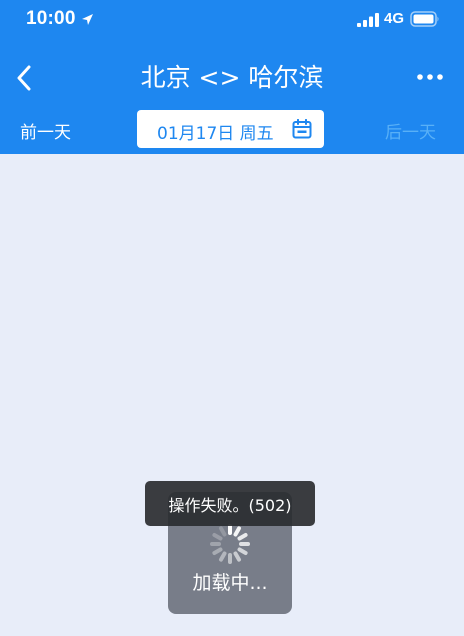  I want to click on calendar-icon, so click(302, 129).